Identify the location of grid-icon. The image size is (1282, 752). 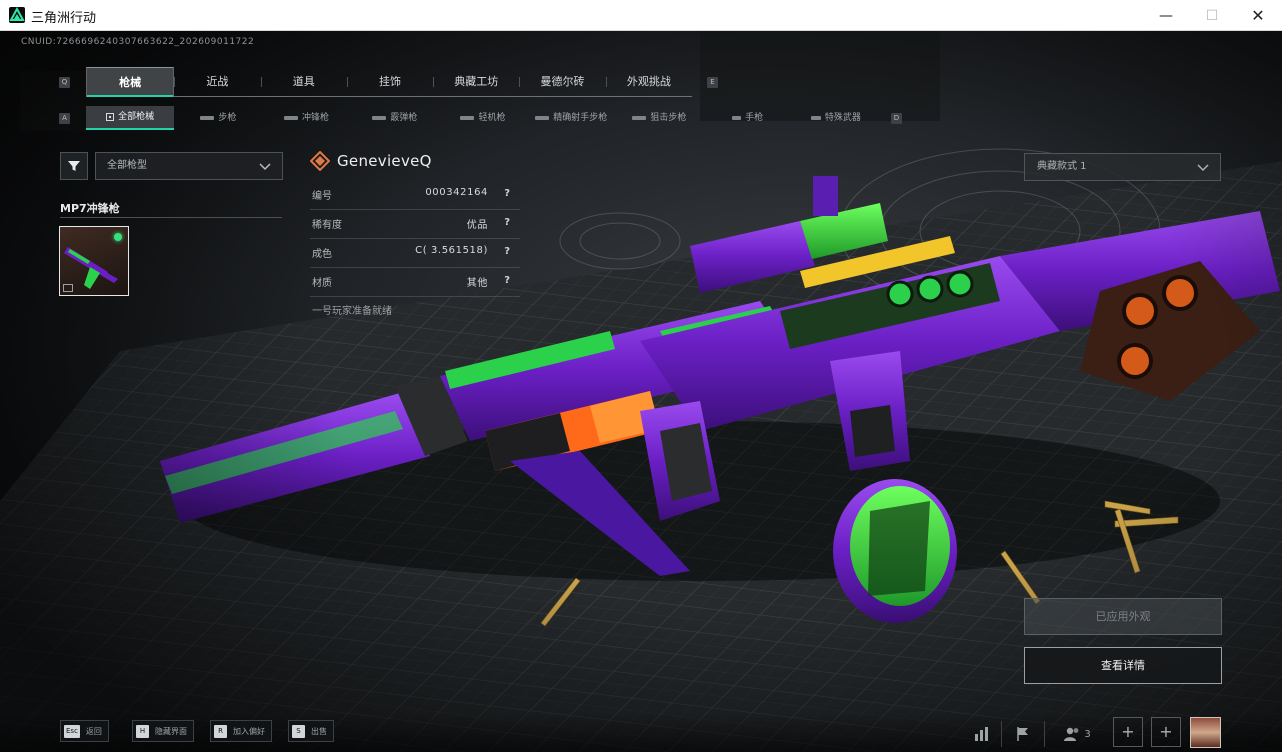
(110, 117).